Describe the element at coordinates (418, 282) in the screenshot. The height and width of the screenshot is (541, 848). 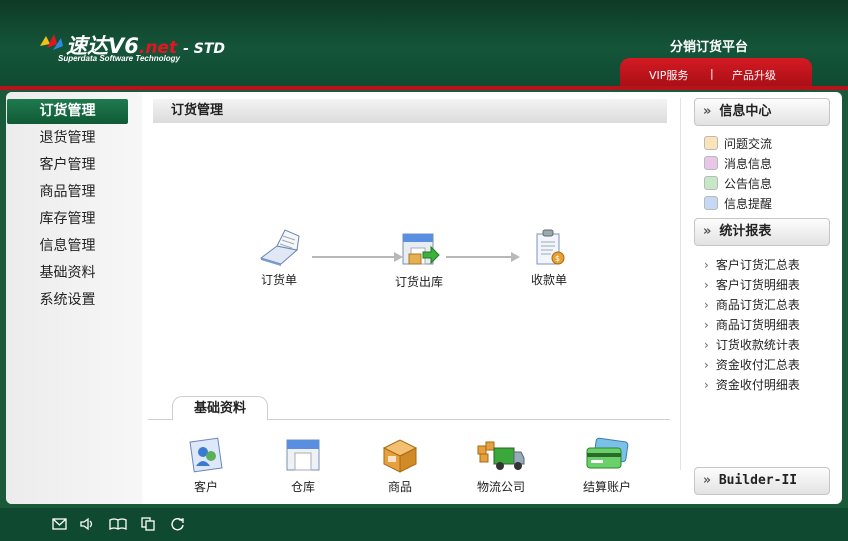
I see `flow-warehouse-out-label: 订货出库` at that location.